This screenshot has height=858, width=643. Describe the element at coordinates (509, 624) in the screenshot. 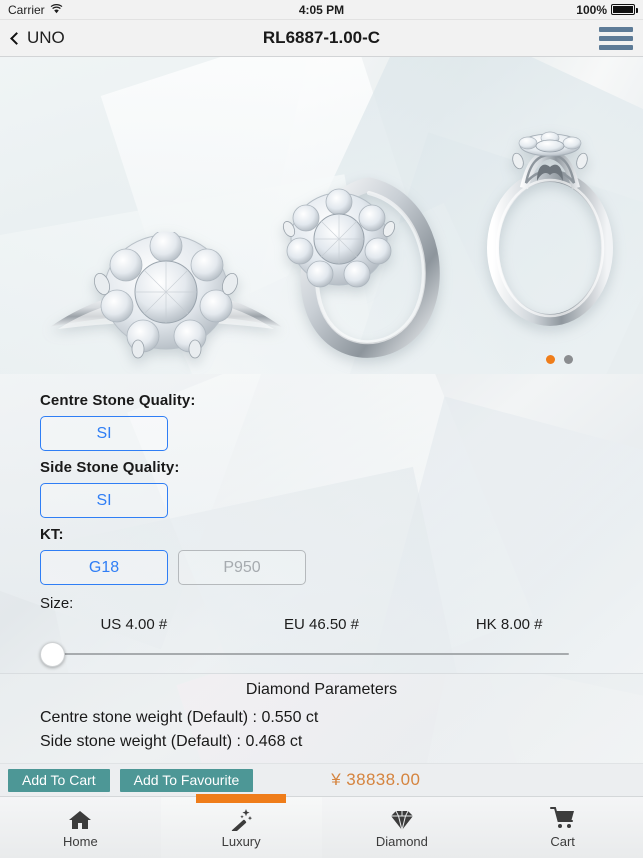

I see `size-hk-value: HK 8.00 #` at that location.